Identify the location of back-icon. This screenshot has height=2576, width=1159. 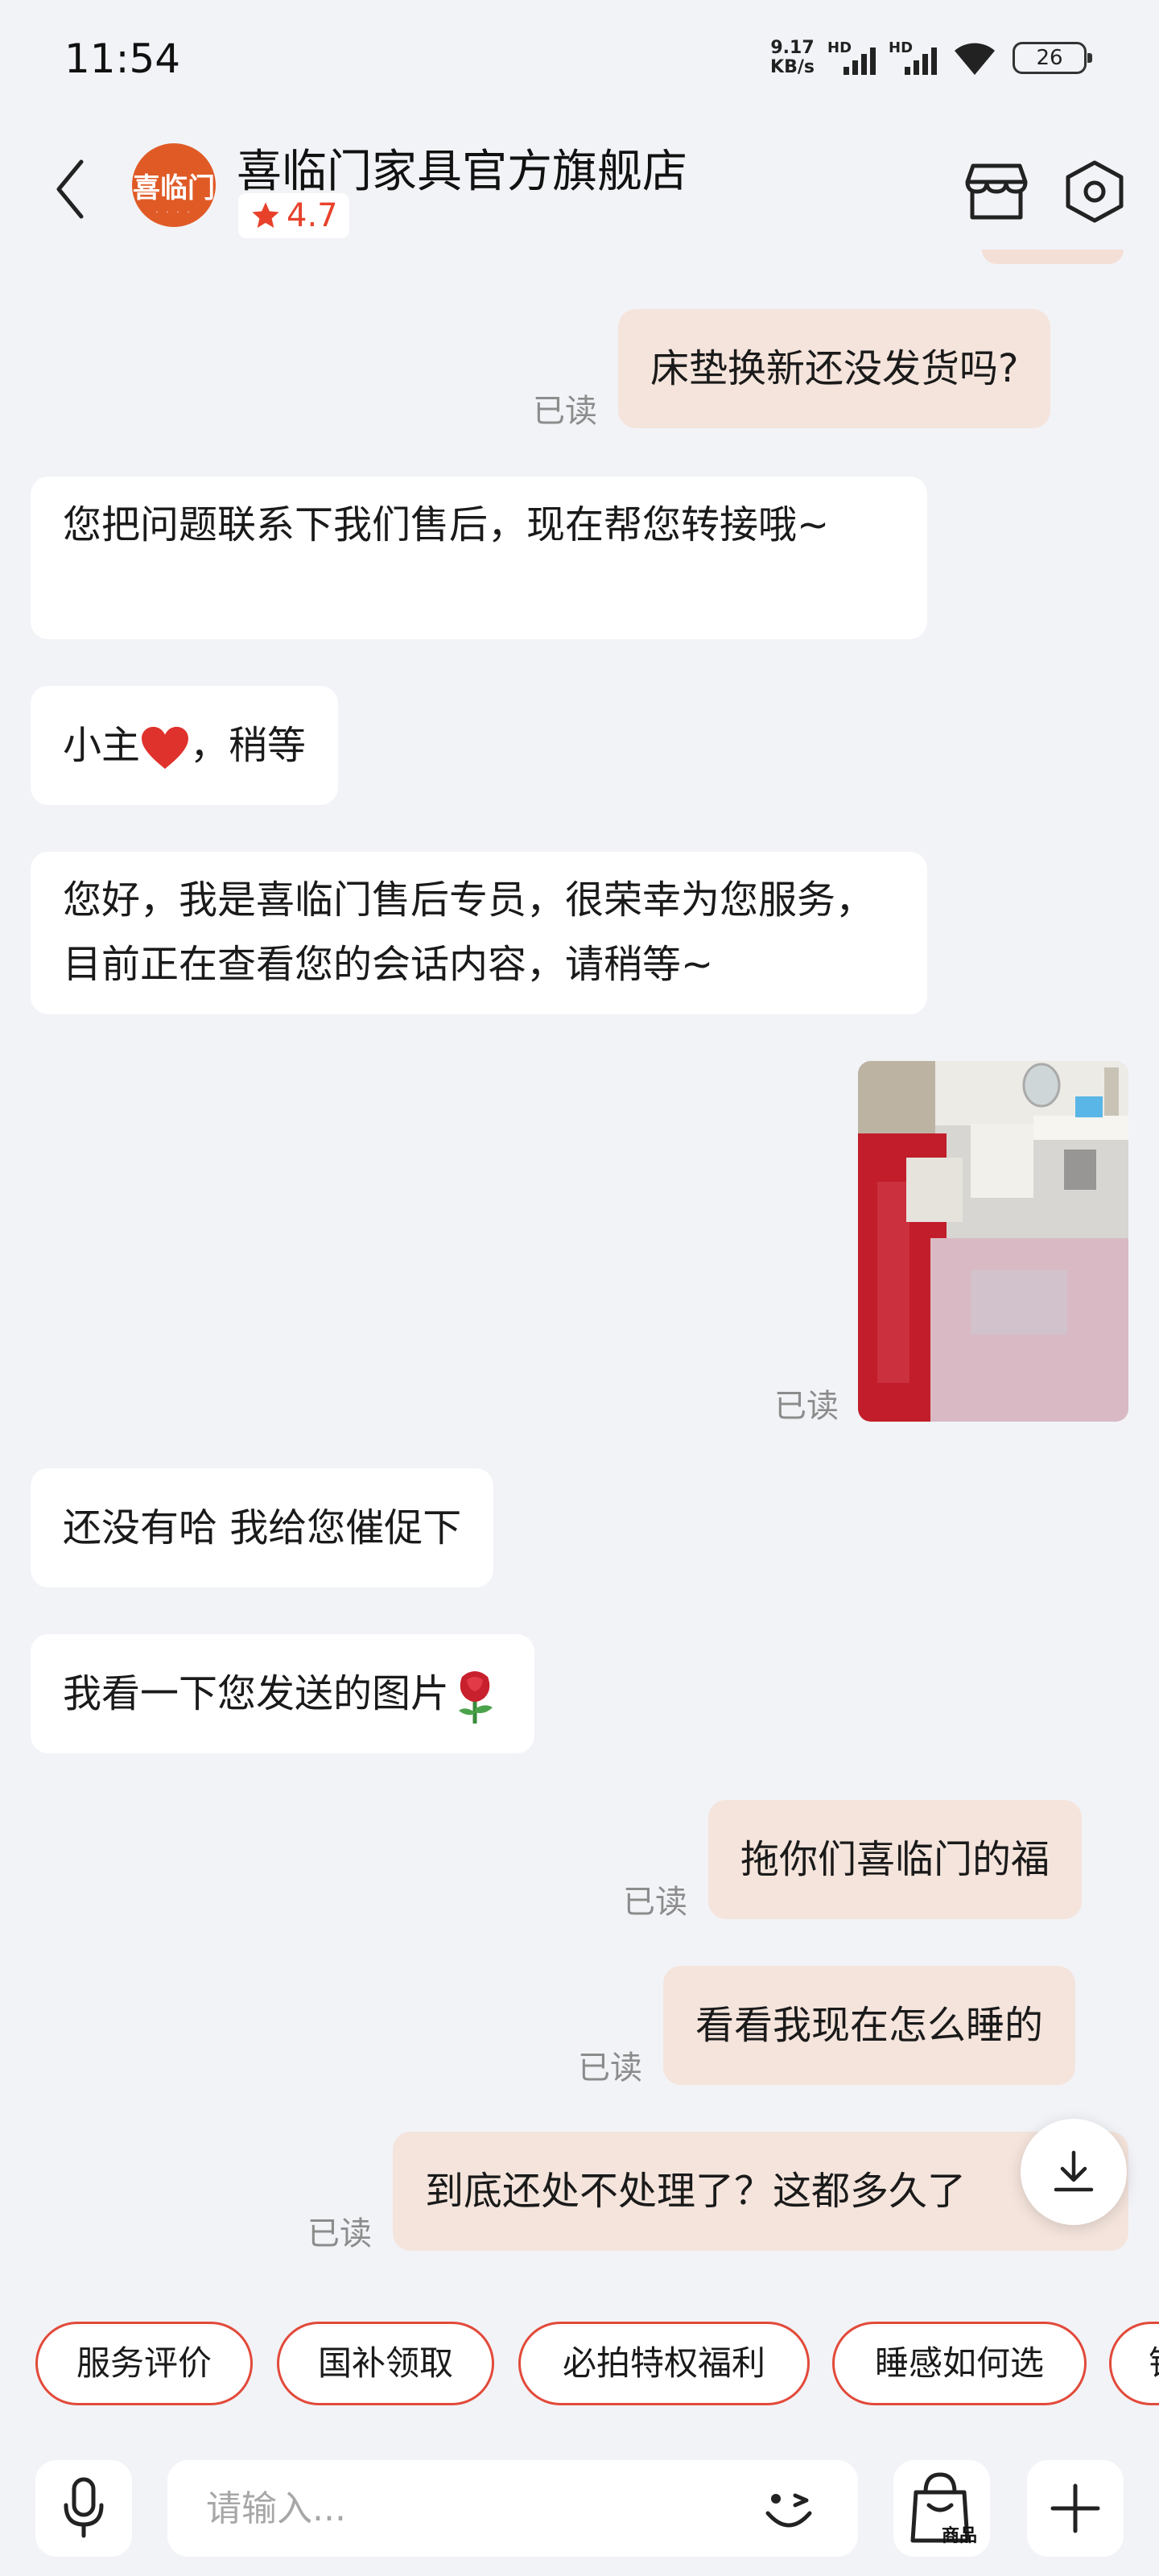
(70, 189).